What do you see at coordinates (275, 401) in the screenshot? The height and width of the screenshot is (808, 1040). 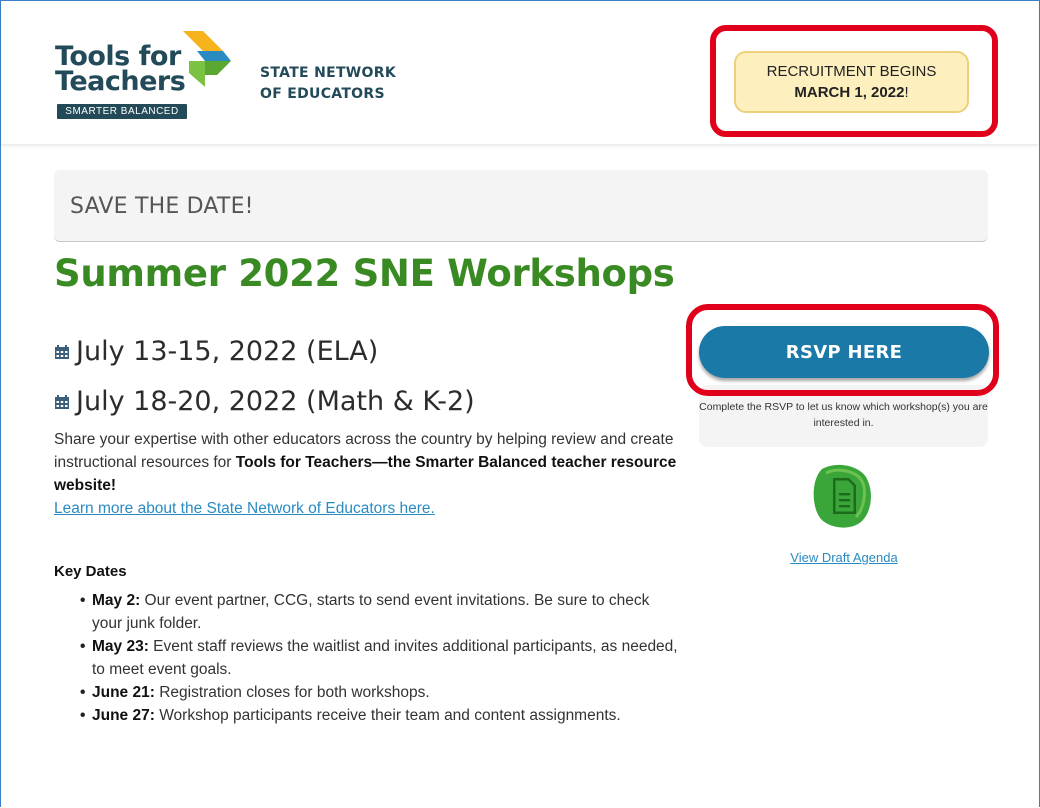 I see `workshop-date-math-text: July 18-20, 2022 (Math & K-2)` at bounding box center [275, 401].